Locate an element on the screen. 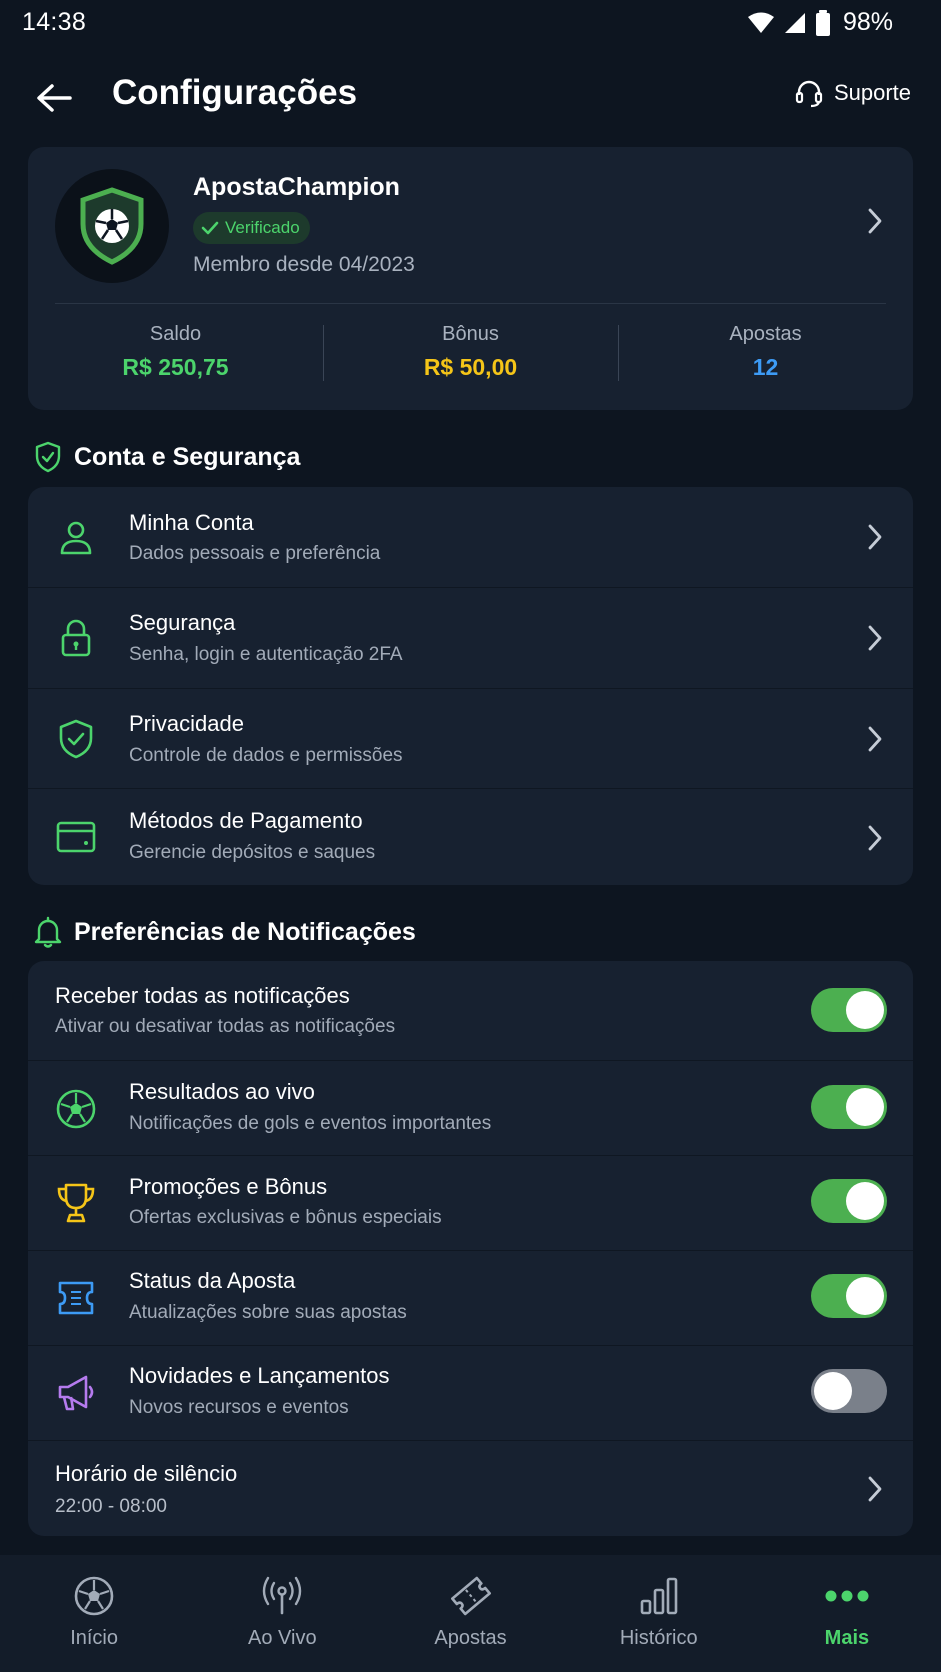 The height and width of the screenshot is (1672, 941). trophy-icon is located at coordinates (76, 1203).